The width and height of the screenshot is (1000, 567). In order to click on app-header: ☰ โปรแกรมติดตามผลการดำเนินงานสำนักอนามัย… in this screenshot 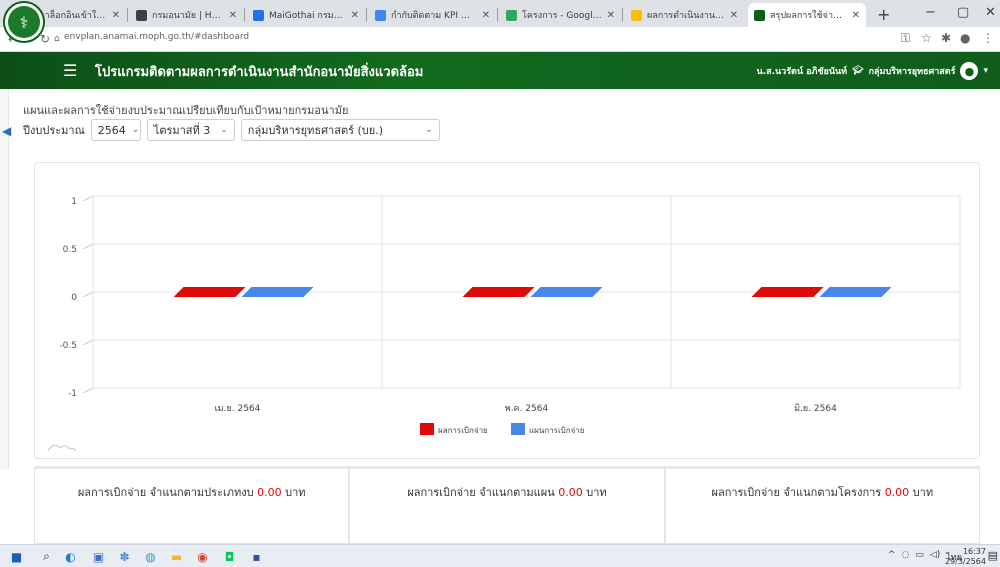, I will do `click(500, 70)`.